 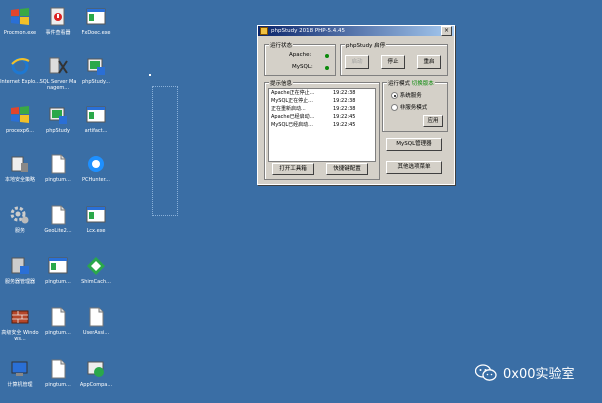 What do you see at coordinates (96, 21) in the screenshot?
I see `desktop-icon: FxDoec.exe` at bounding box center [96, 21].